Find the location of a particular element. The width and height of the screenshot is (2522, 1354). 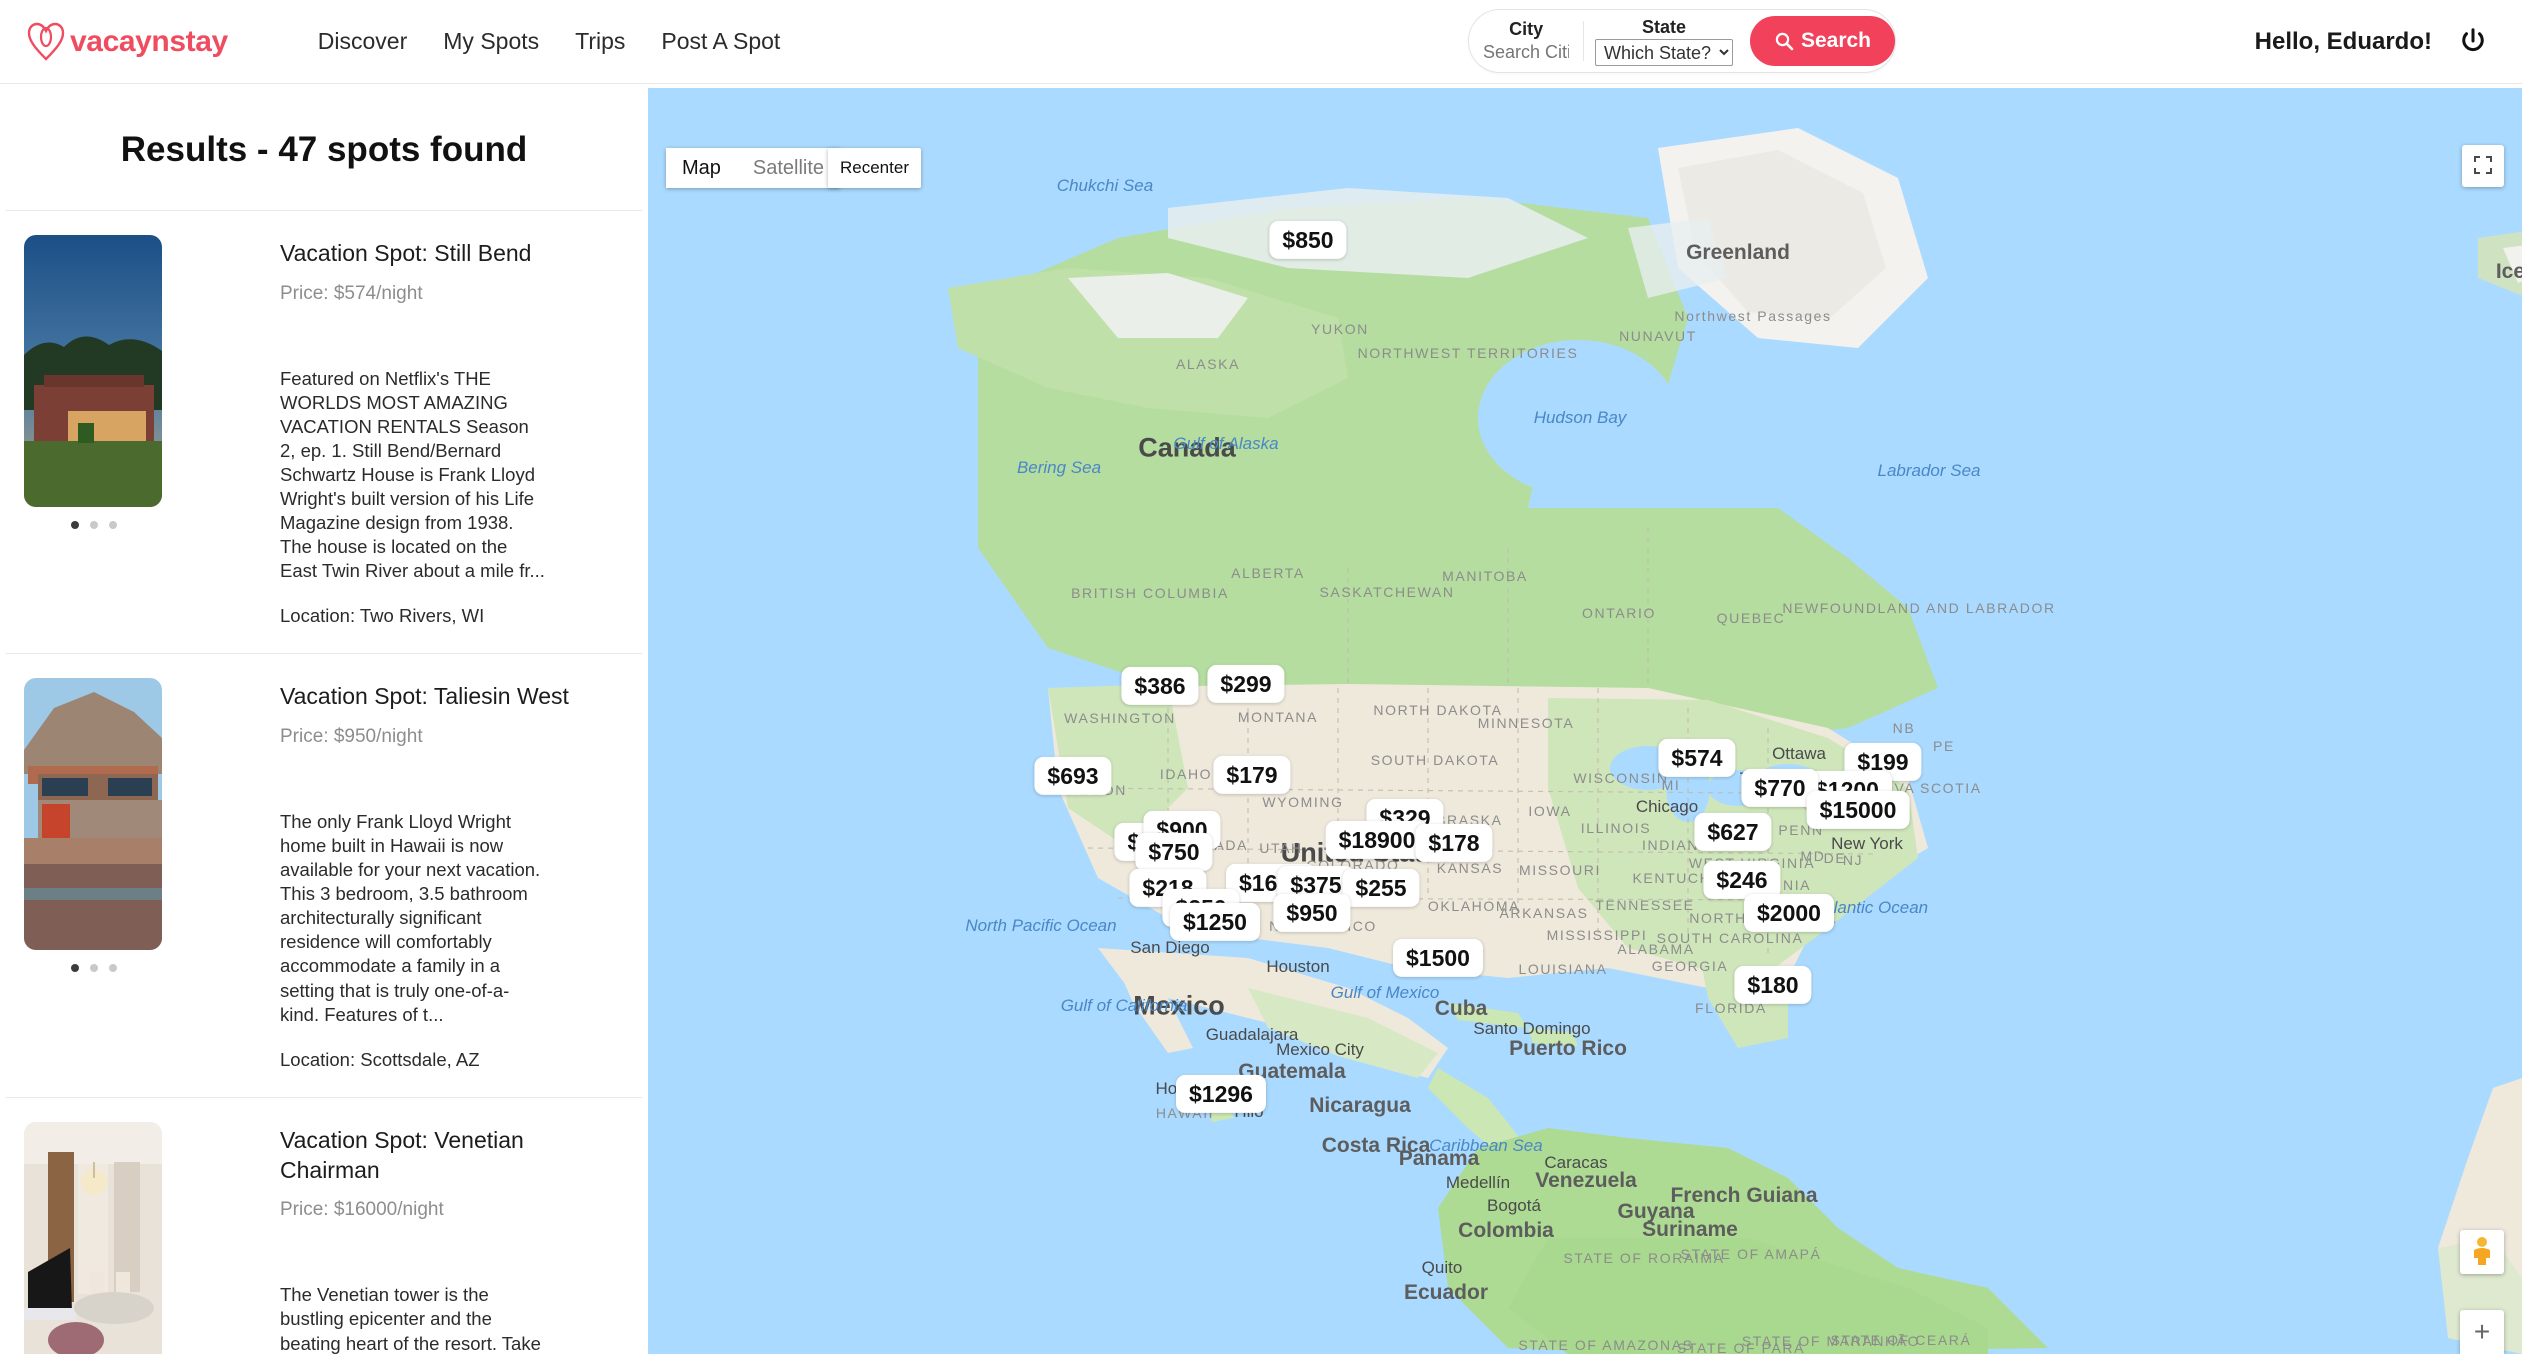

heart-logo-icon is located at coordinates (46, 42).